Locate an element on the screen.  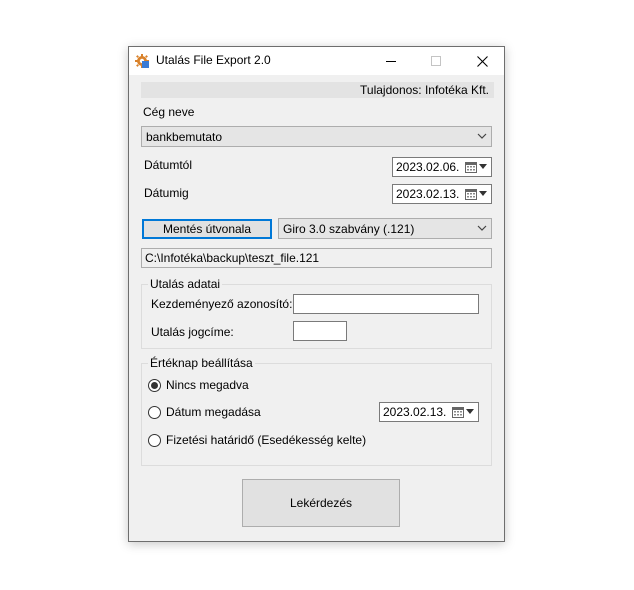
date-from-picker: 2023.02.06. is located at coordinates (442, 167).